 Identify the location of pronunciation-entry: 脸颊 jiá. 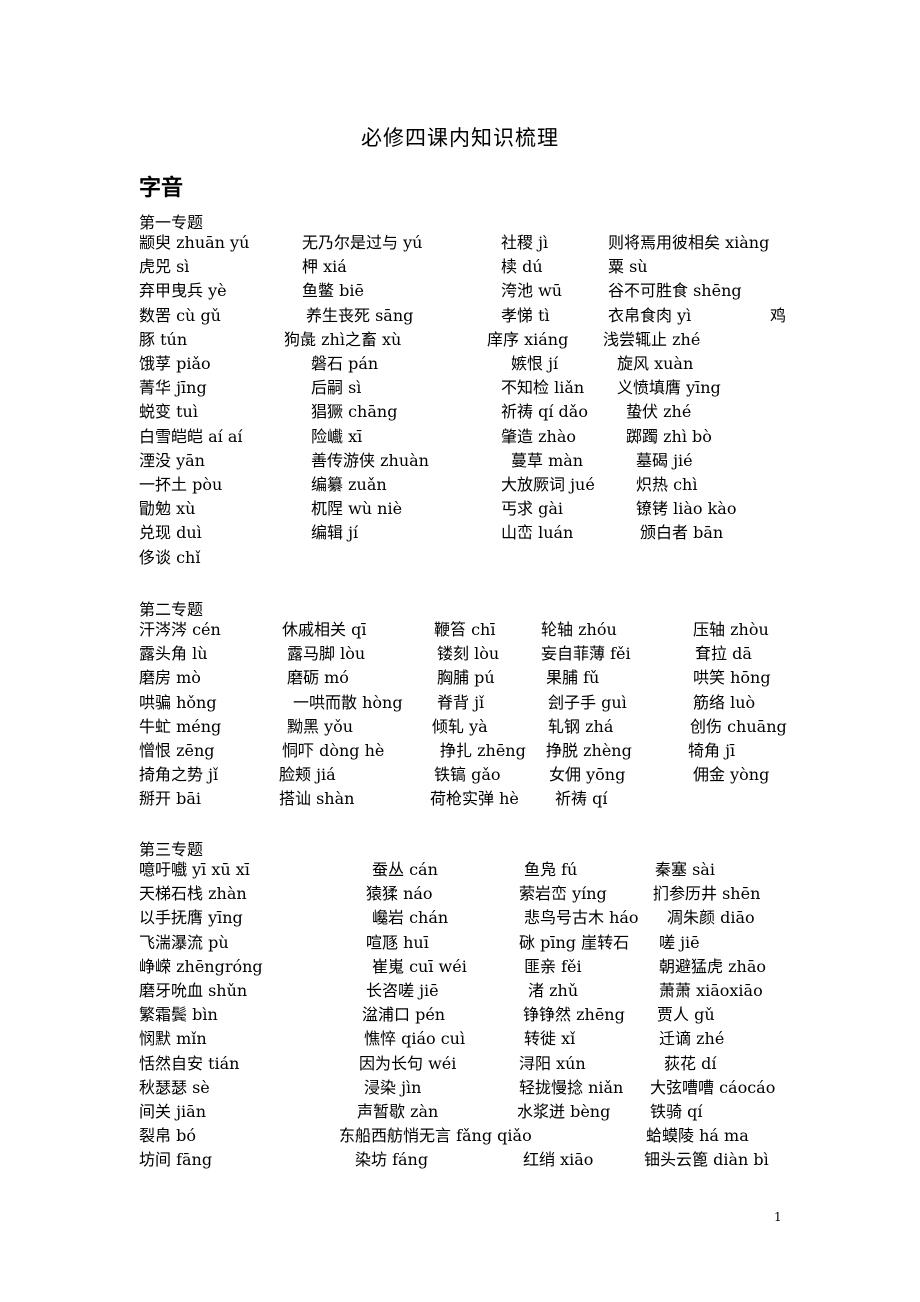
(307, 775).